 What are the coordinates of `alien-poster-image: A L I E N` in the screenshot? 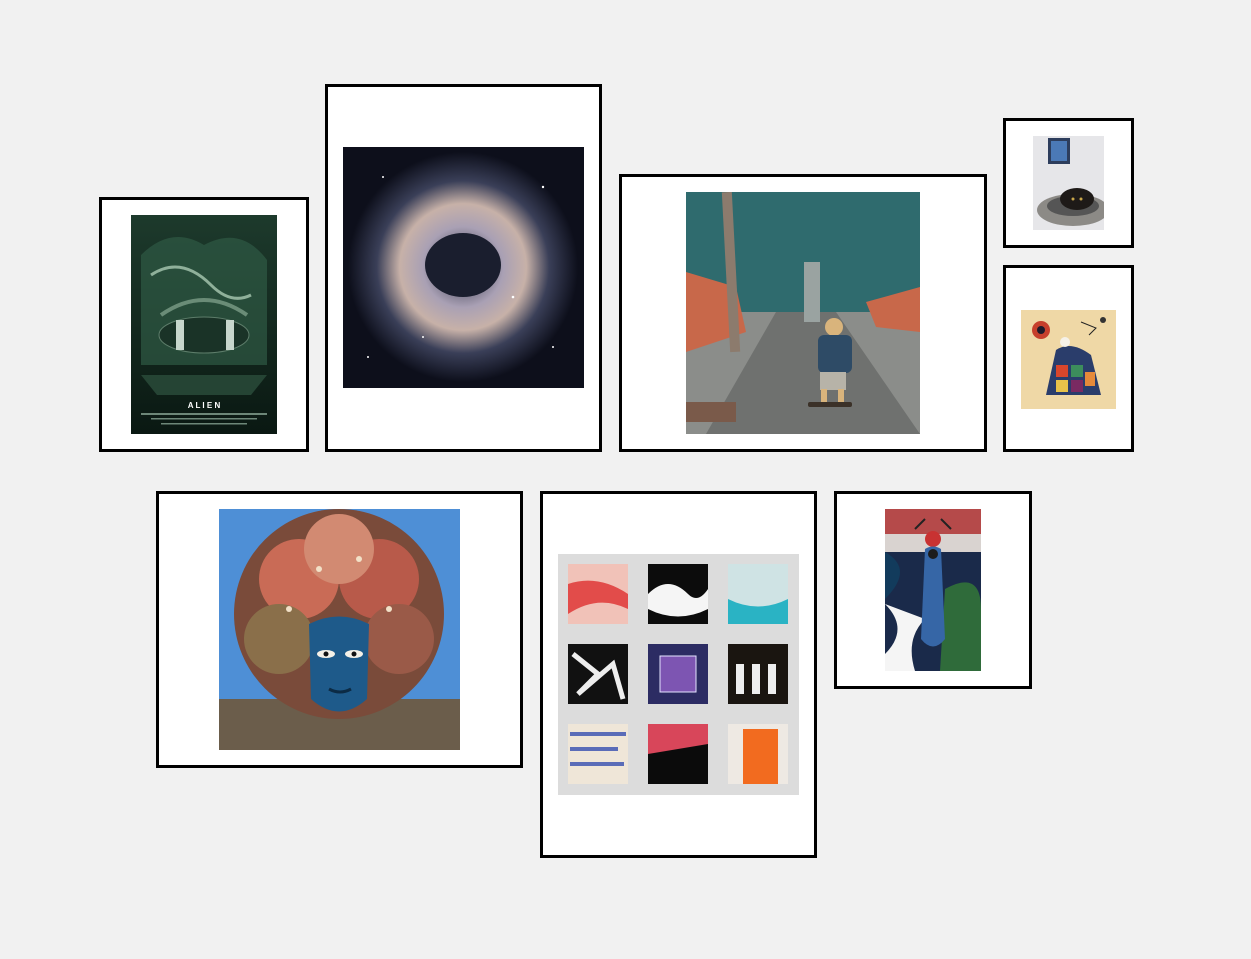 It's located at (204, 324).